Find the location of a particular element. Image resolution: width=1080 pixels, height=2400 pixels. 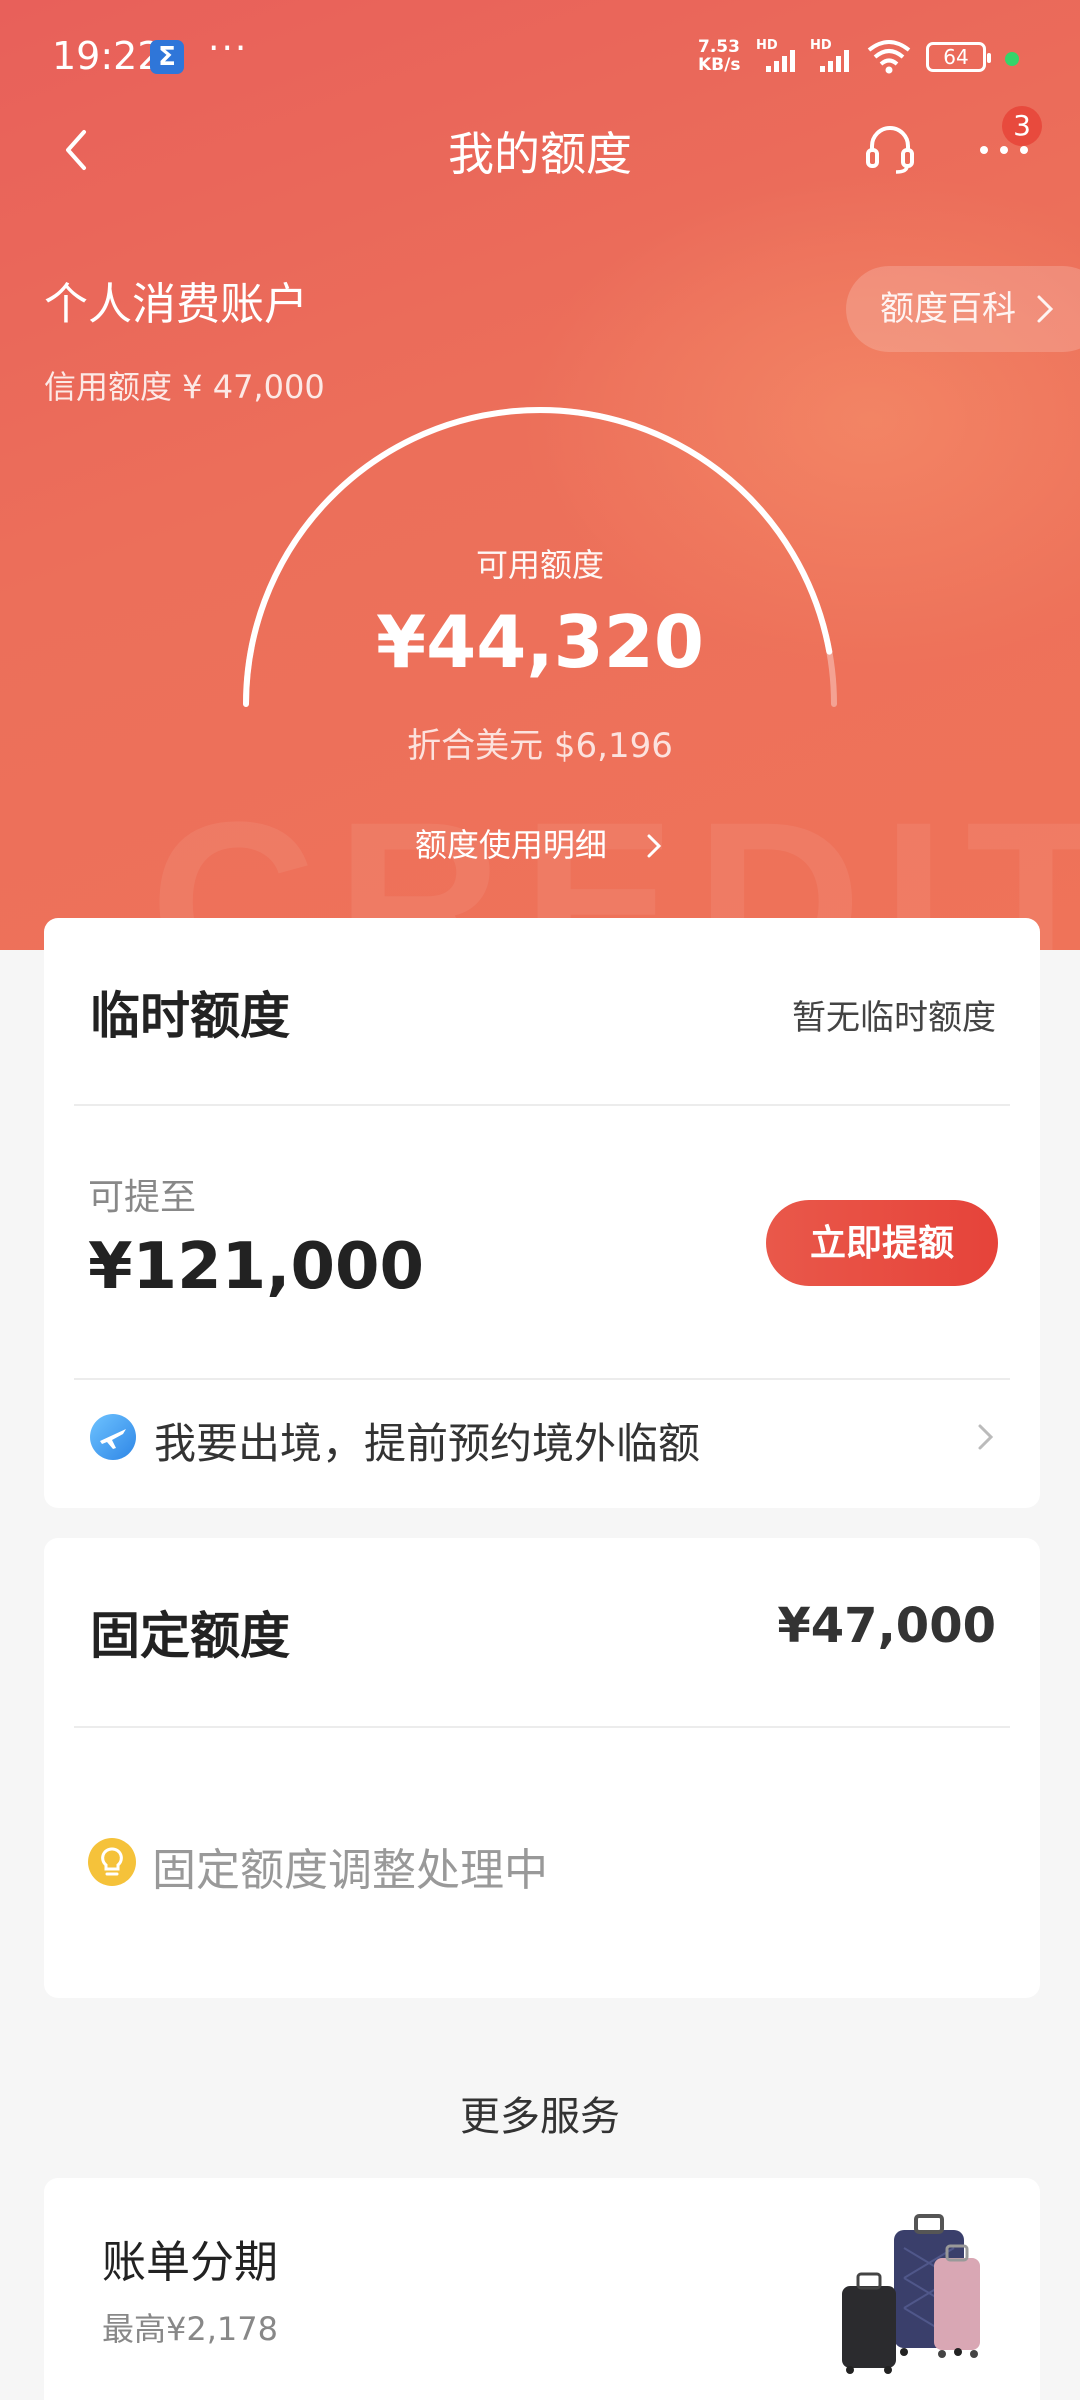

available-label: 可用额度 is located at coordinates (539, 565).